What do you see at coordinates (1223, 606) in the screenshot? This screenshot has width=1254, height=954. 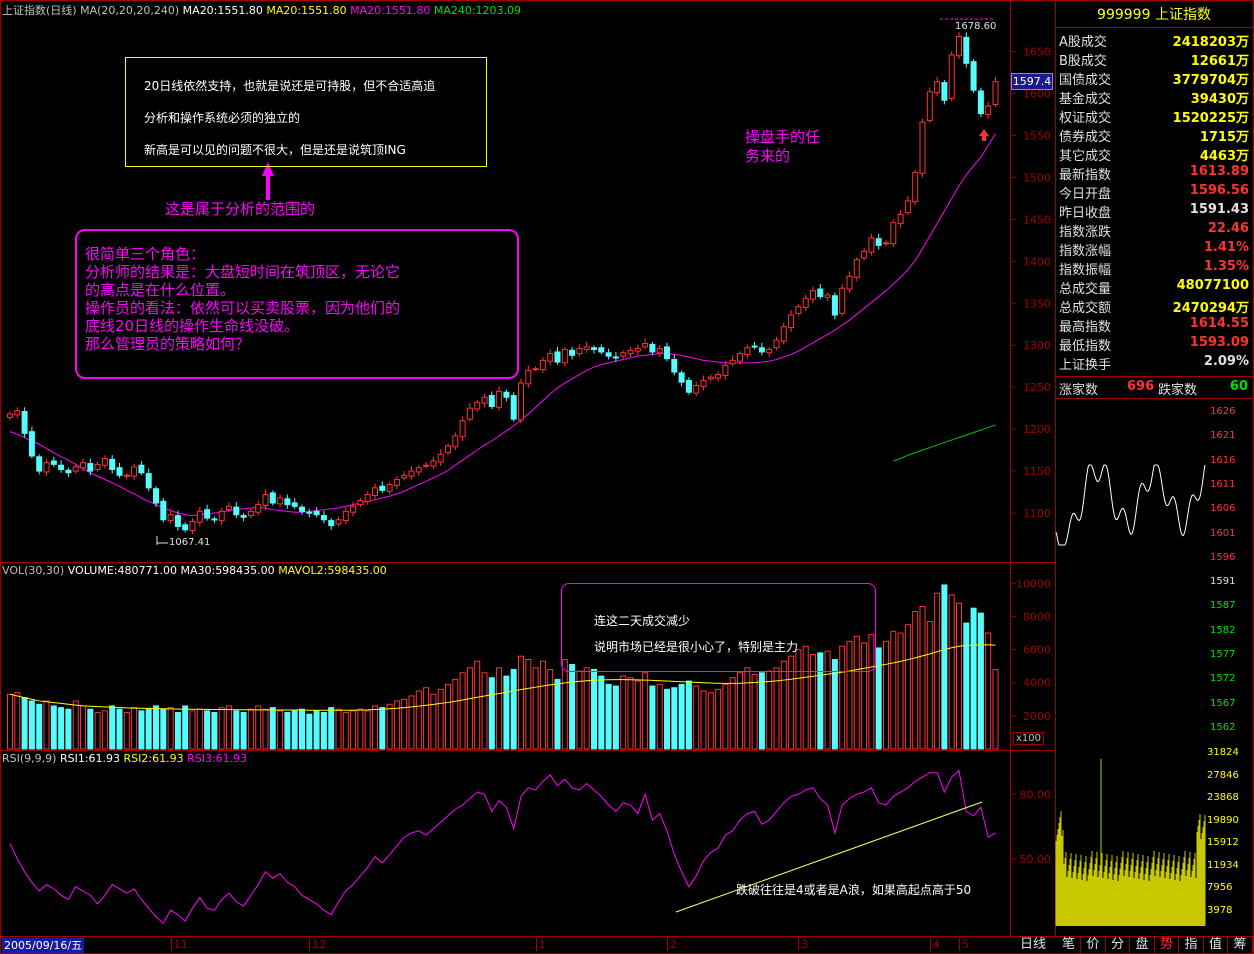 I see `mini-price-tick: 1587` at bounding box center [1223, 606].